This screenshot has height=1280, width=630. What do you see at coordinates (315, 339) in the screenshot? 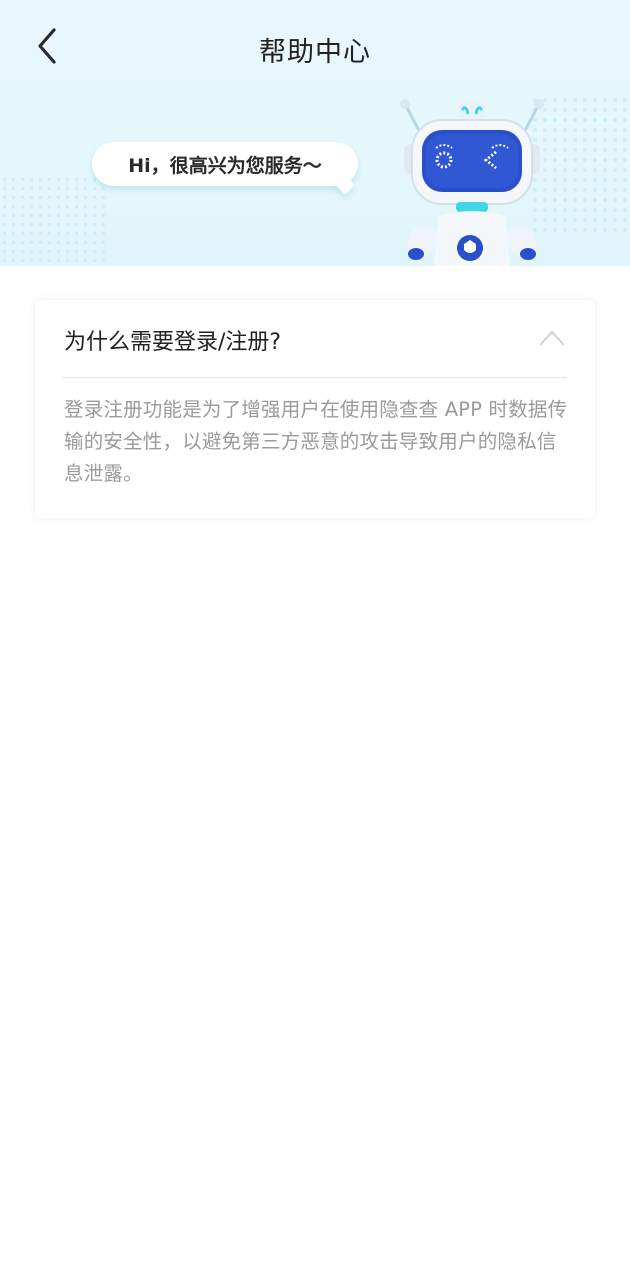
I see `faq-question-row: 为什么需要登录/注册?` at bounding box center [315, 339].